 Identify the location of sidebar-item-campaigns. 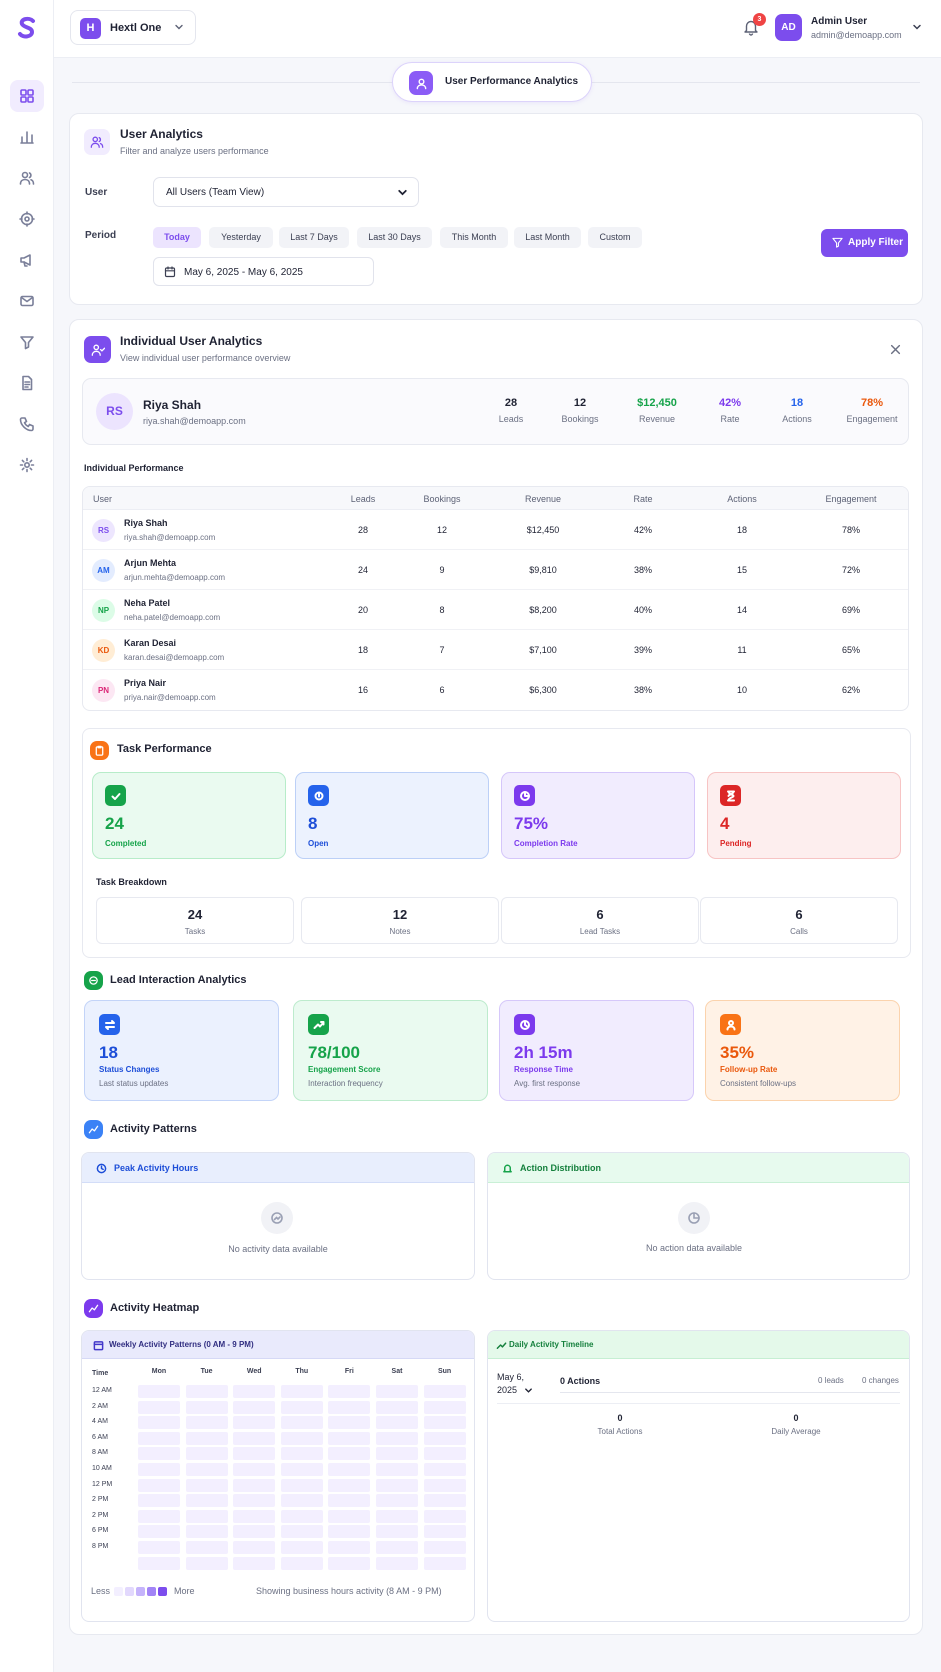
(27, 260).